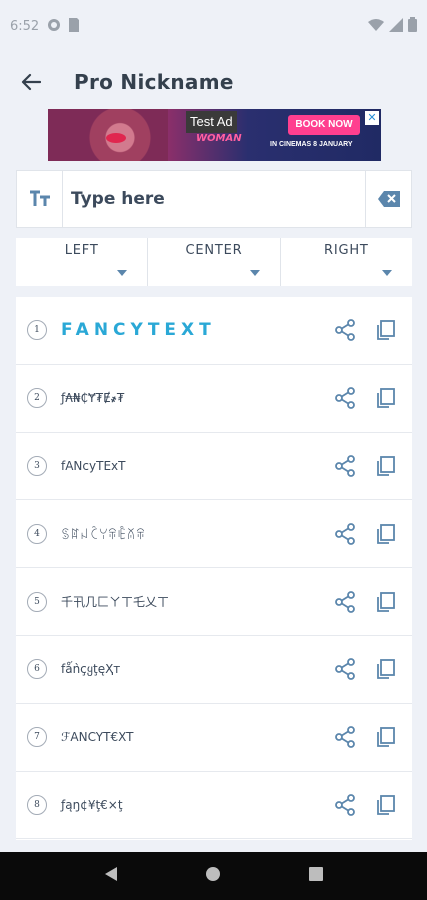  I want to click on ad-close-icon: ✕, so click(372, 118).